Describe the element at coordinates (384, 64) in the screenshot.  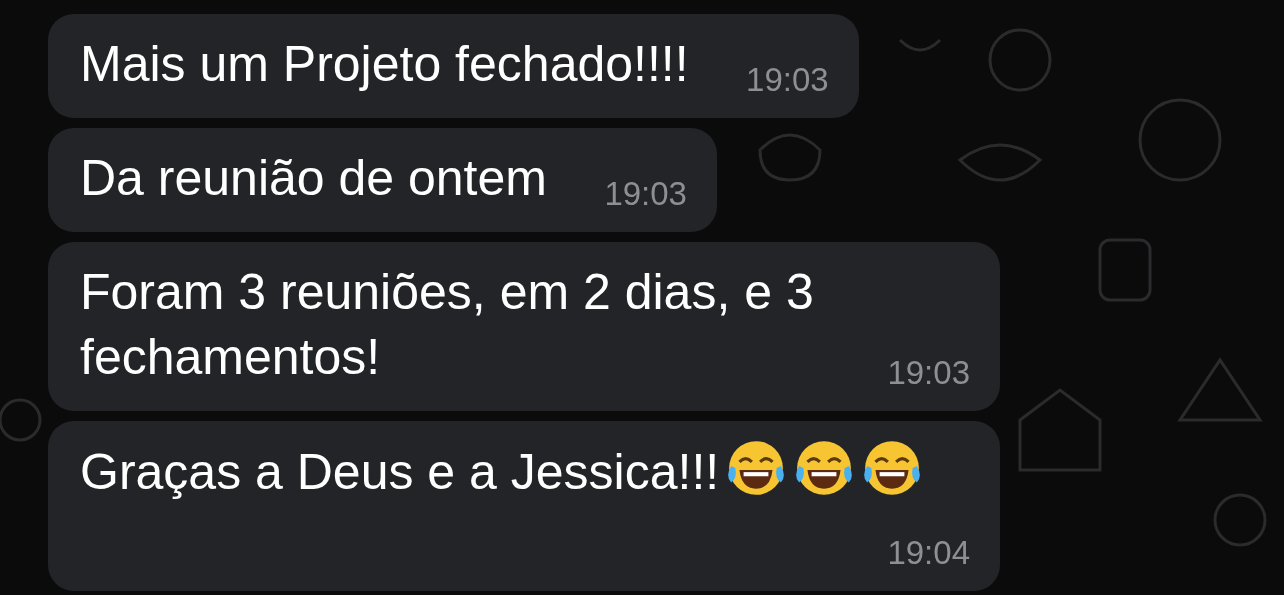
I see `message-text: Mais um Projeto fechado!!!!` at that location.